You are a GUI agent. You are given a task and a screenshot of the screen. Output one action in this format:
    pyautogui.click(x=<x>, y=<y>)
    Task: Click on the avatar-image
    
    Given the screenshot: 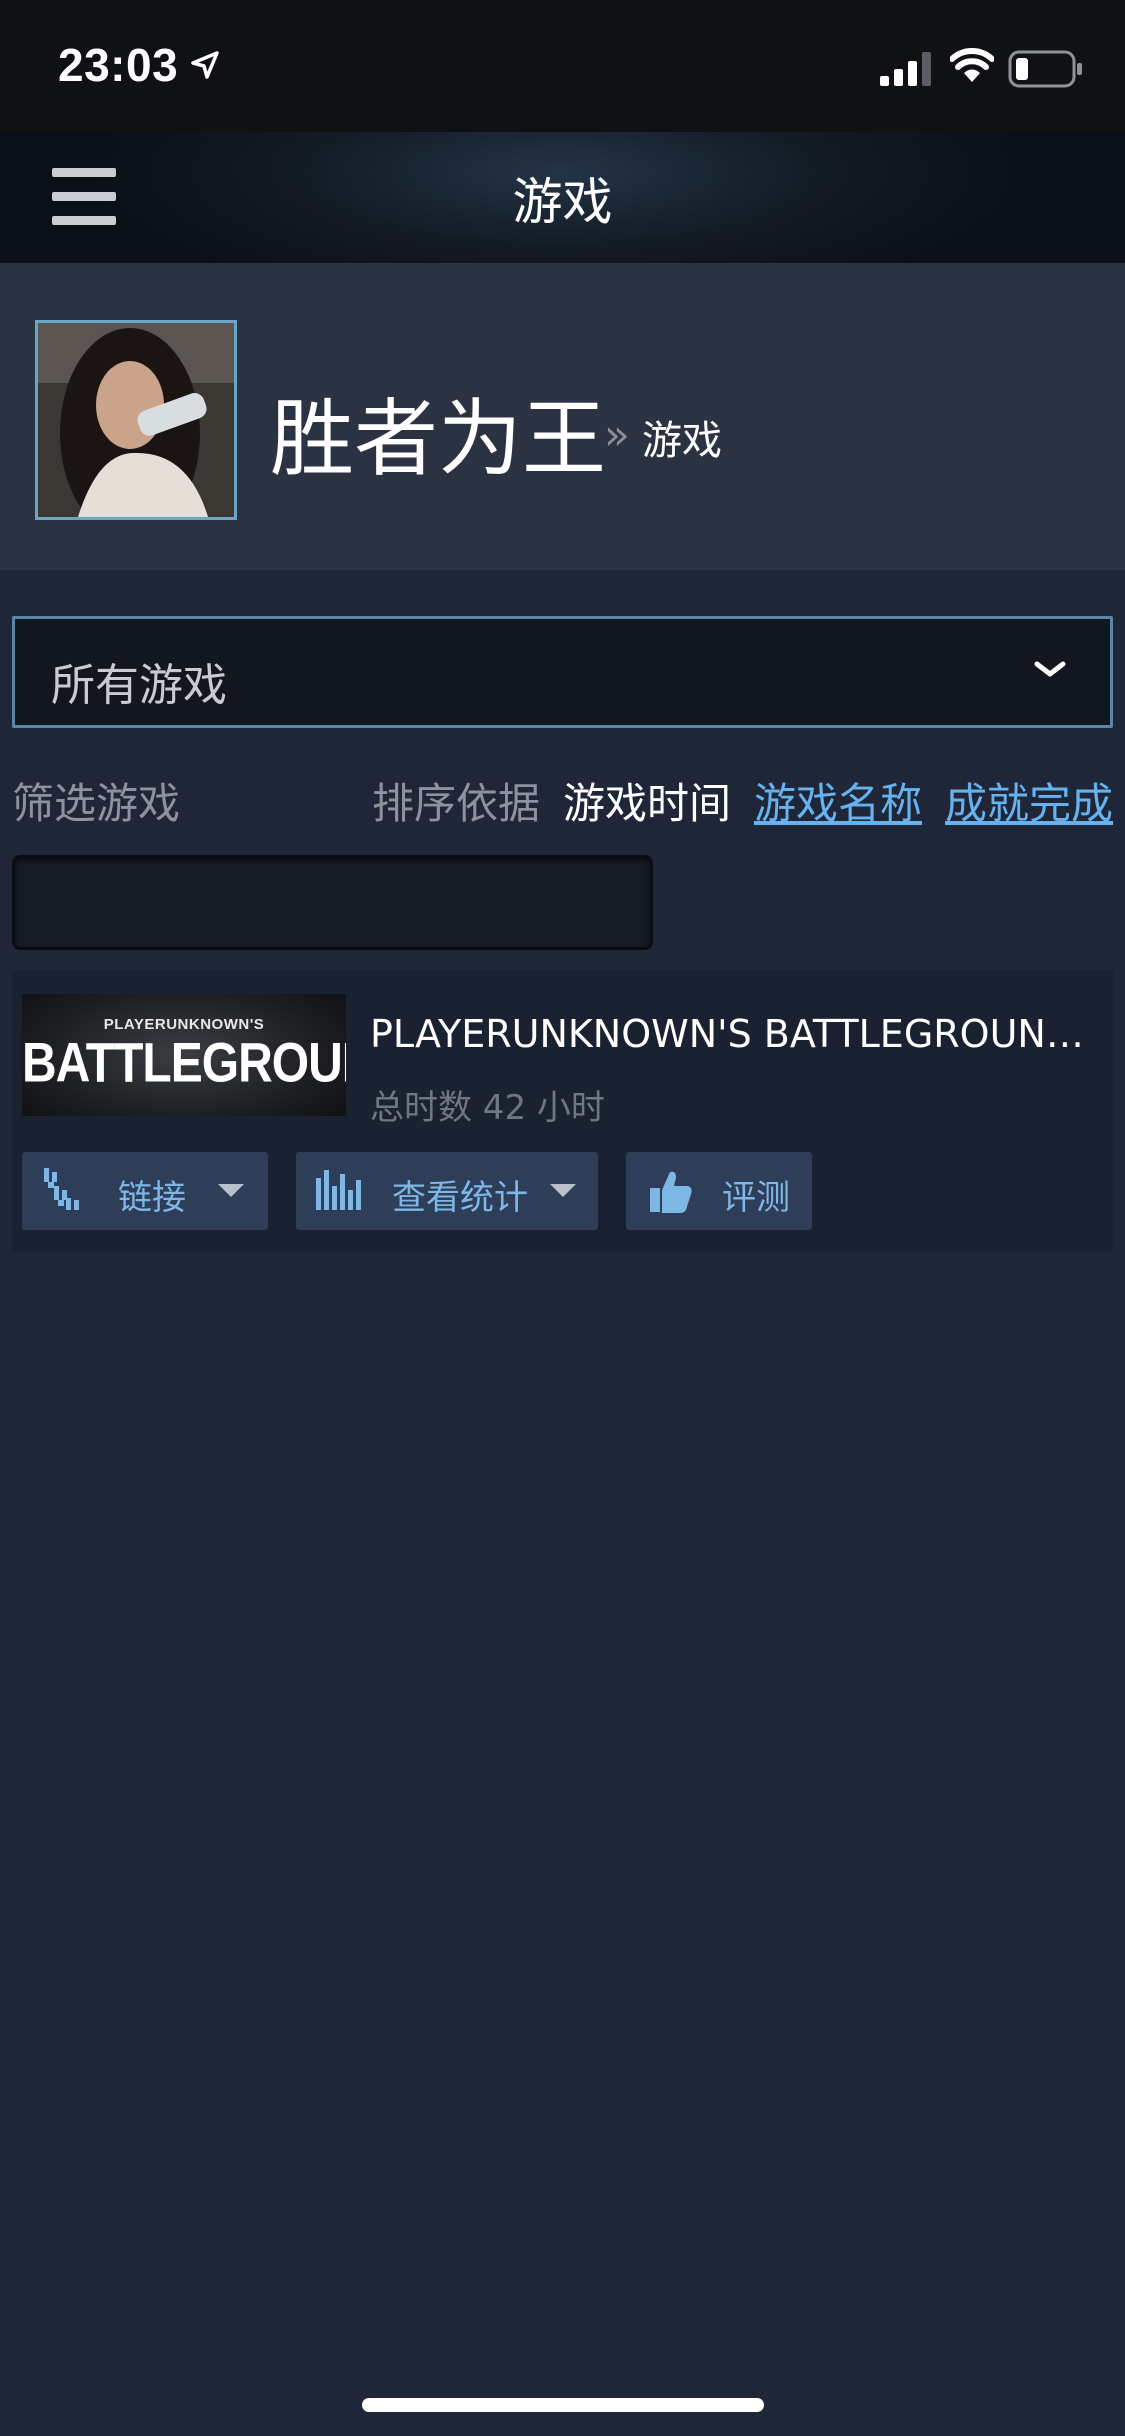 What is the action you would take?
    pyautogui.click(x=136, y=420)
    